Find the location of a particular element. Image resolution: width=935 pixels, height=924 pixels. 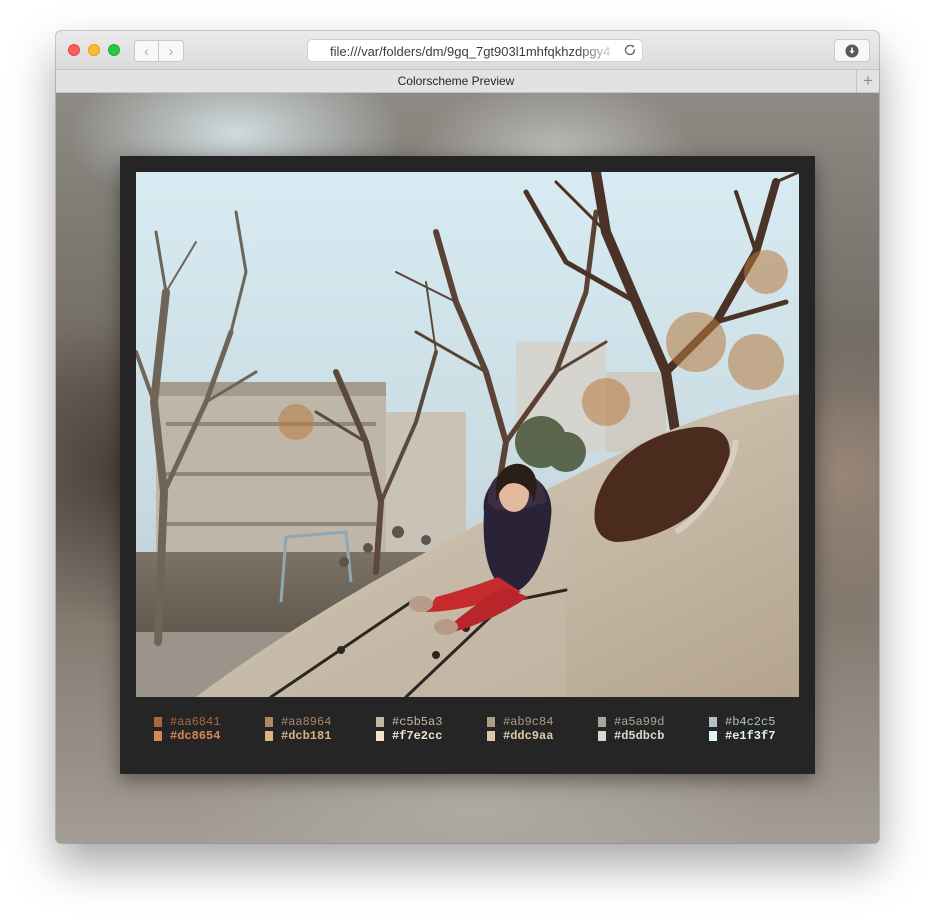

color-hex: #d5dbcb is located at coordinates (639, 736).